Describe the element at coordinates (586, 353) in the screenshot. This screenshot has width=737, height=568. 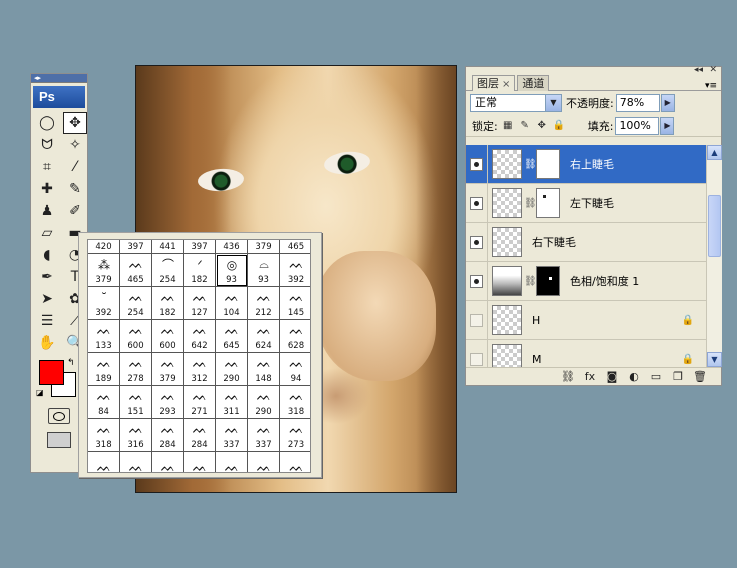
I see `layer-row: M 🔒` at that location.